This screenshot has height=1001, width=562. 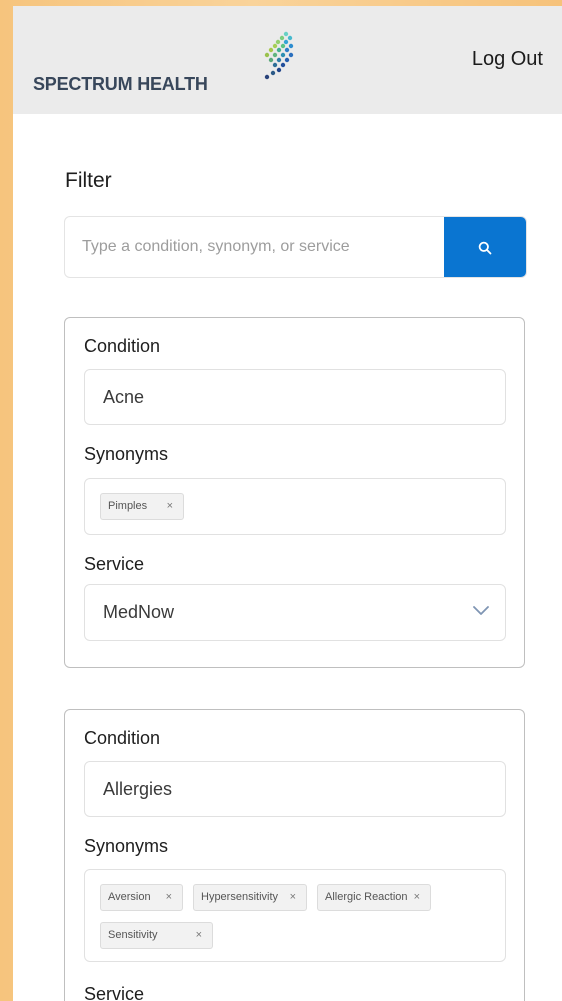 I want to click on condition-value: Acne, so click(x=124, y=397).